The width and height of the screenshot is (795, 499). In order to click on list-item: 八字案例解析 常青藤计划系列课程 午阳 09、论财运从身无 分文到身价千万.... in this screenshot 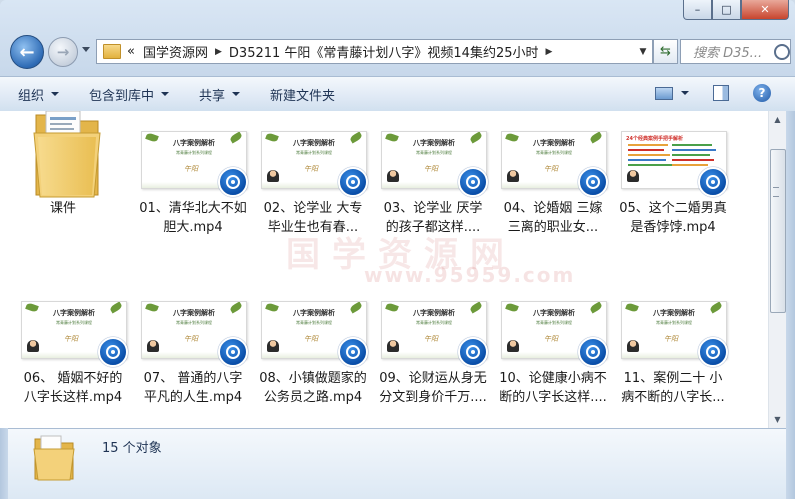, I will do `click(428, 346)`.